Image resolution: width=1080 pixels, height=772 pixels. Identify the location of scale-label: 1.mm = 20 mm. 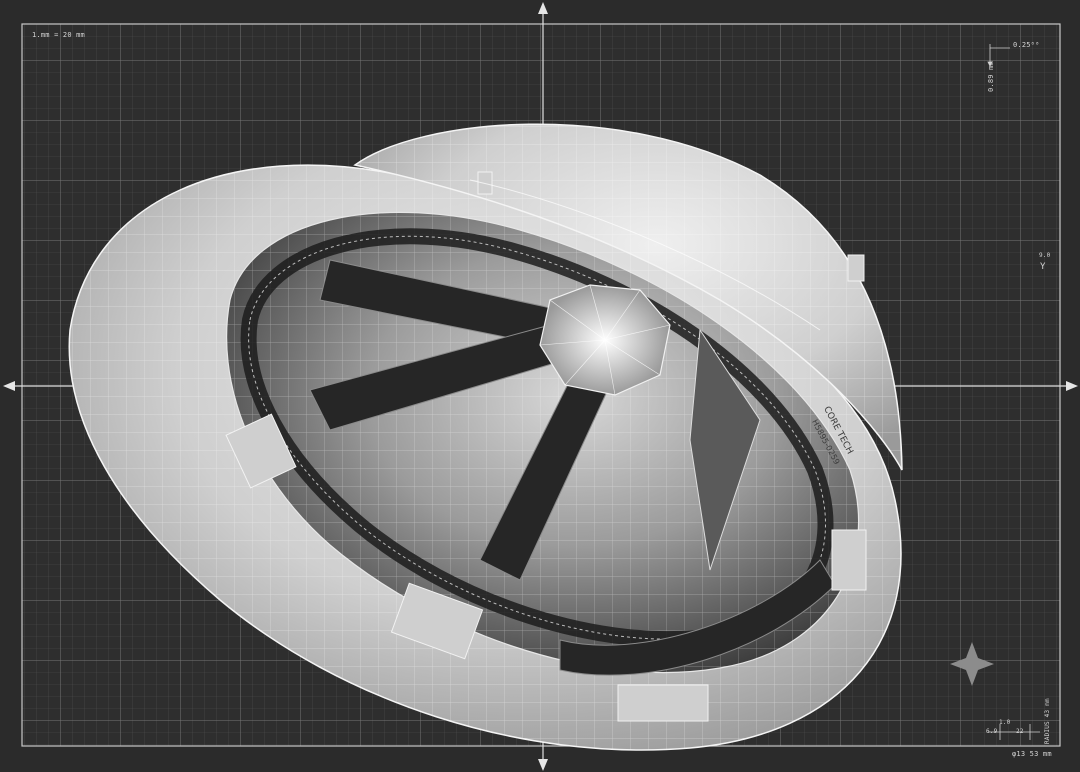
(58, 35).